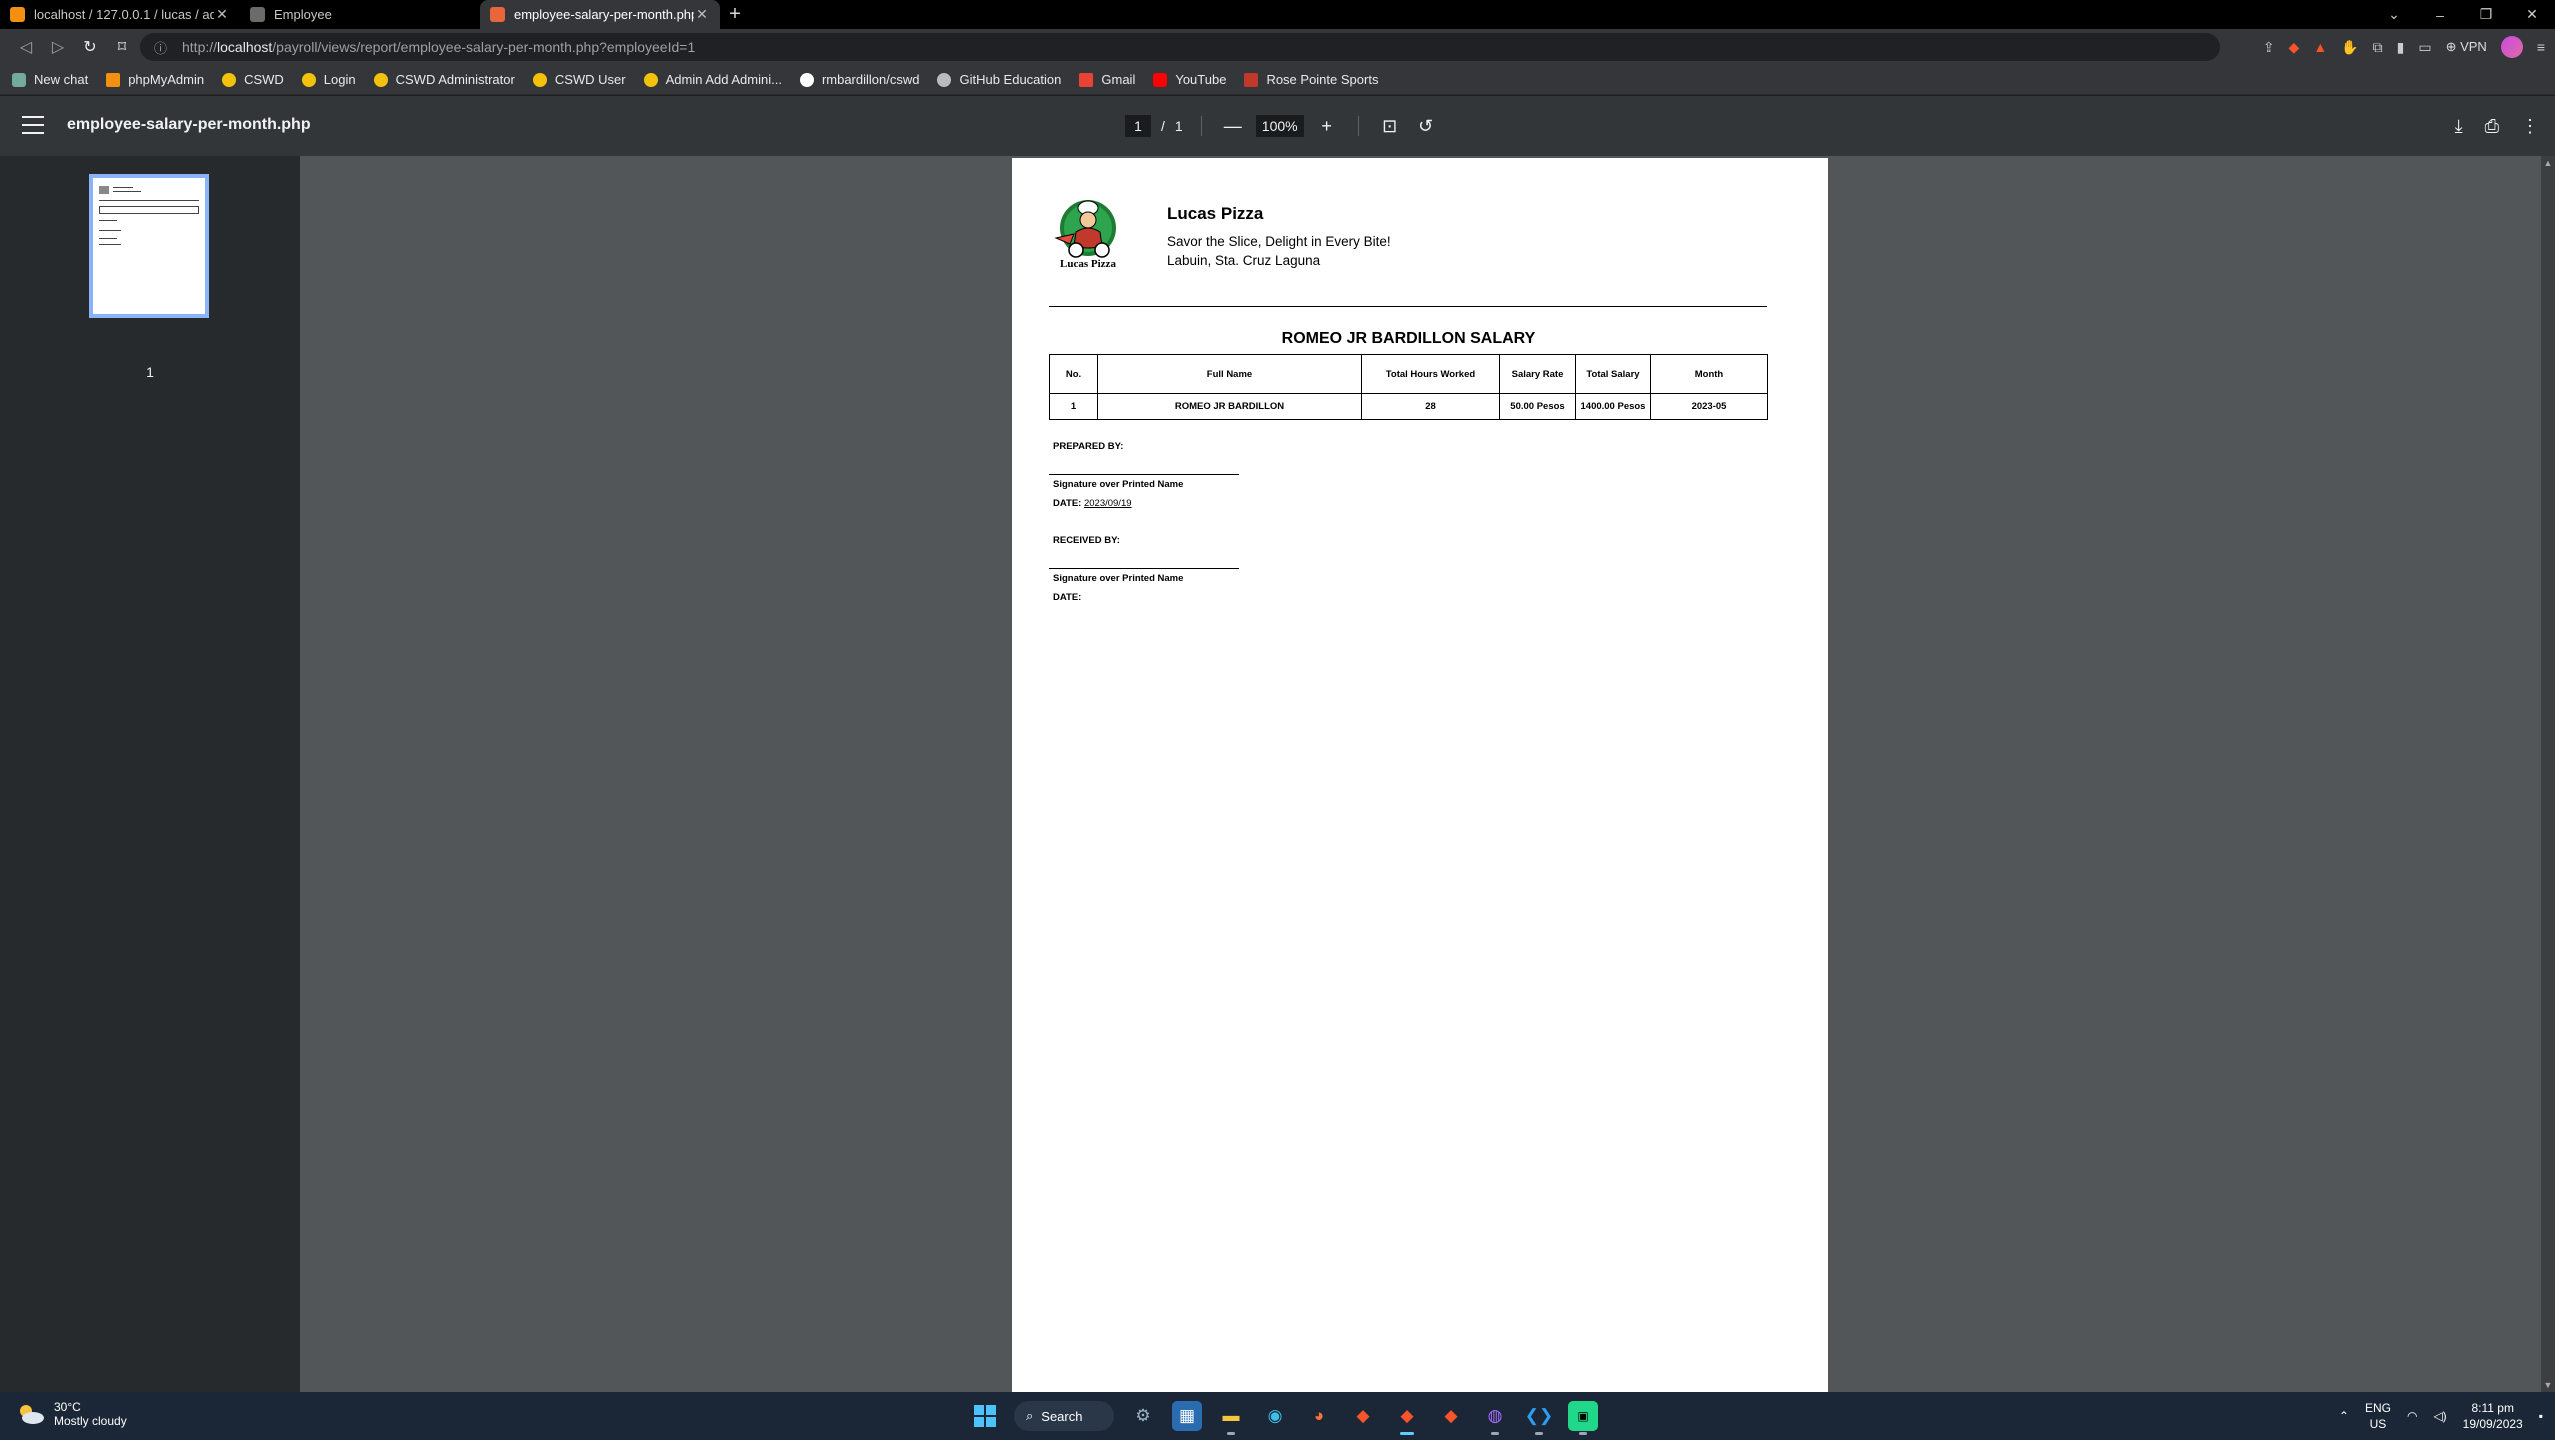 The image size is (2555, 1440). What do you see at coordinates (1143, 1416) in the screenshot?
I see `settings-icon: ⚙` at bounding box center [1143, 1416].